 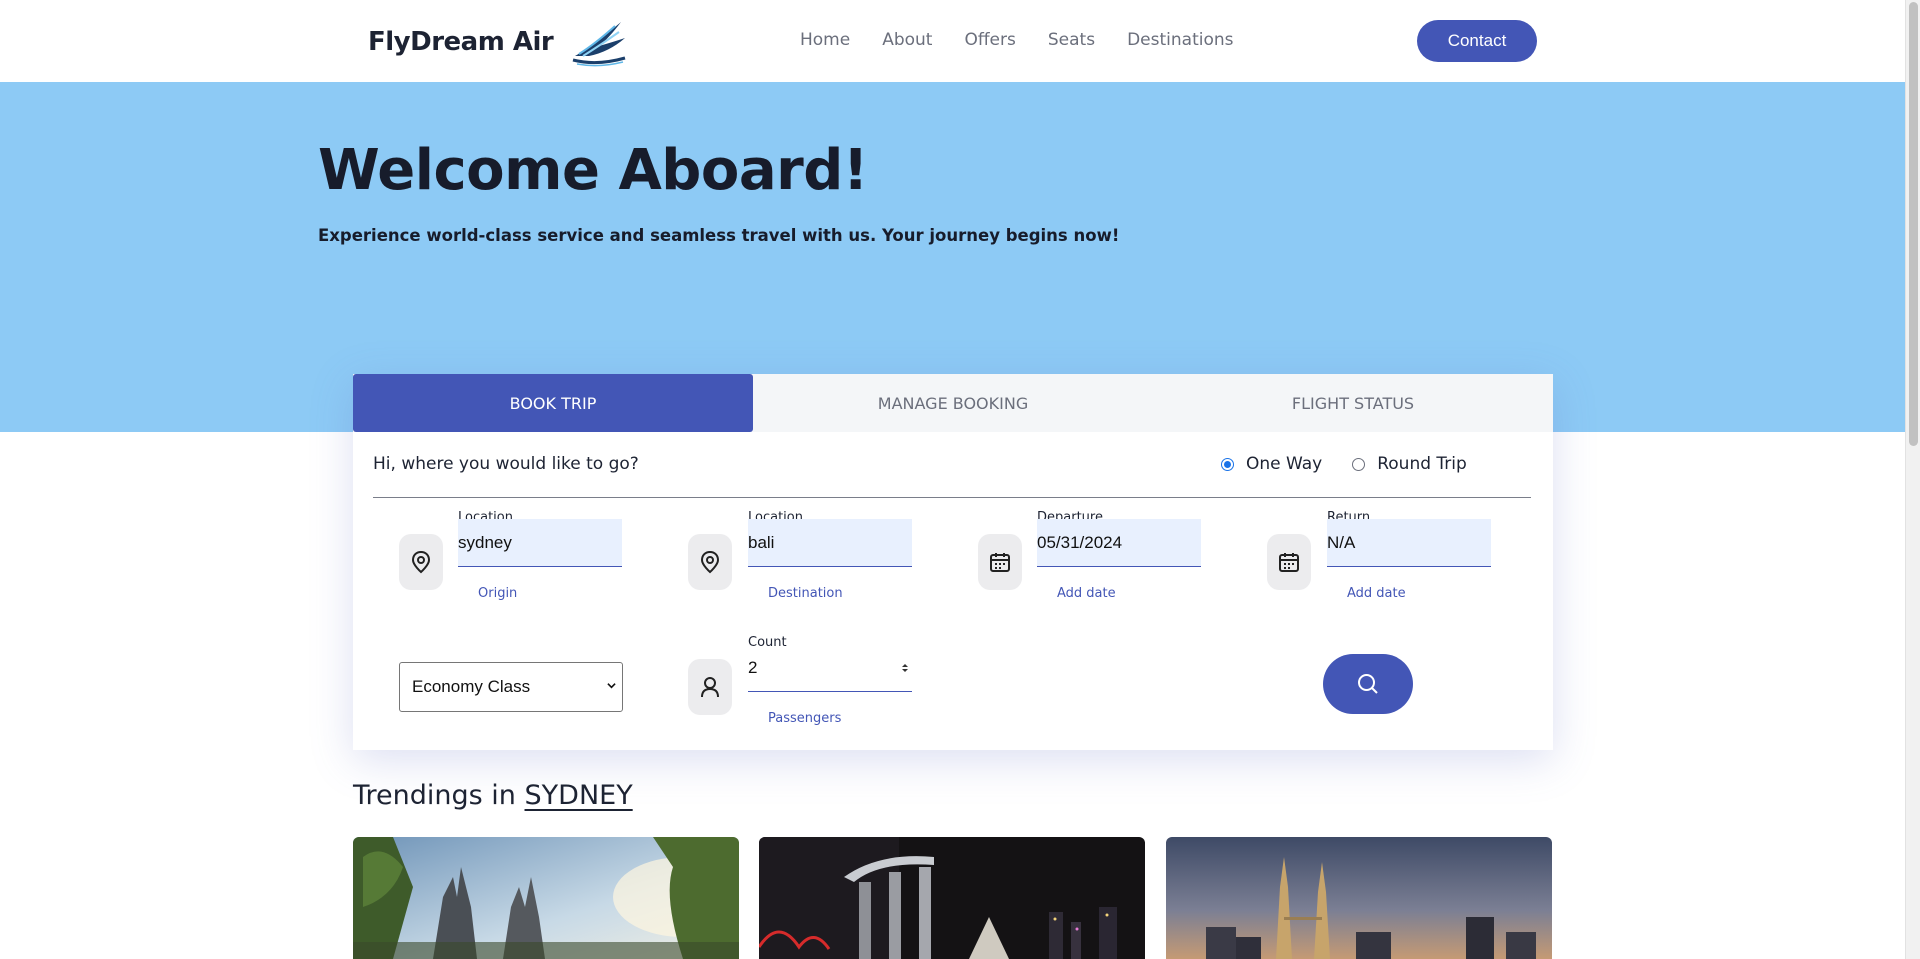 What do you see at coordinates (553, 403) in the screenshot?
I see `tab-book-trip: BOOK TRIP` at bounding box center [553, 403].